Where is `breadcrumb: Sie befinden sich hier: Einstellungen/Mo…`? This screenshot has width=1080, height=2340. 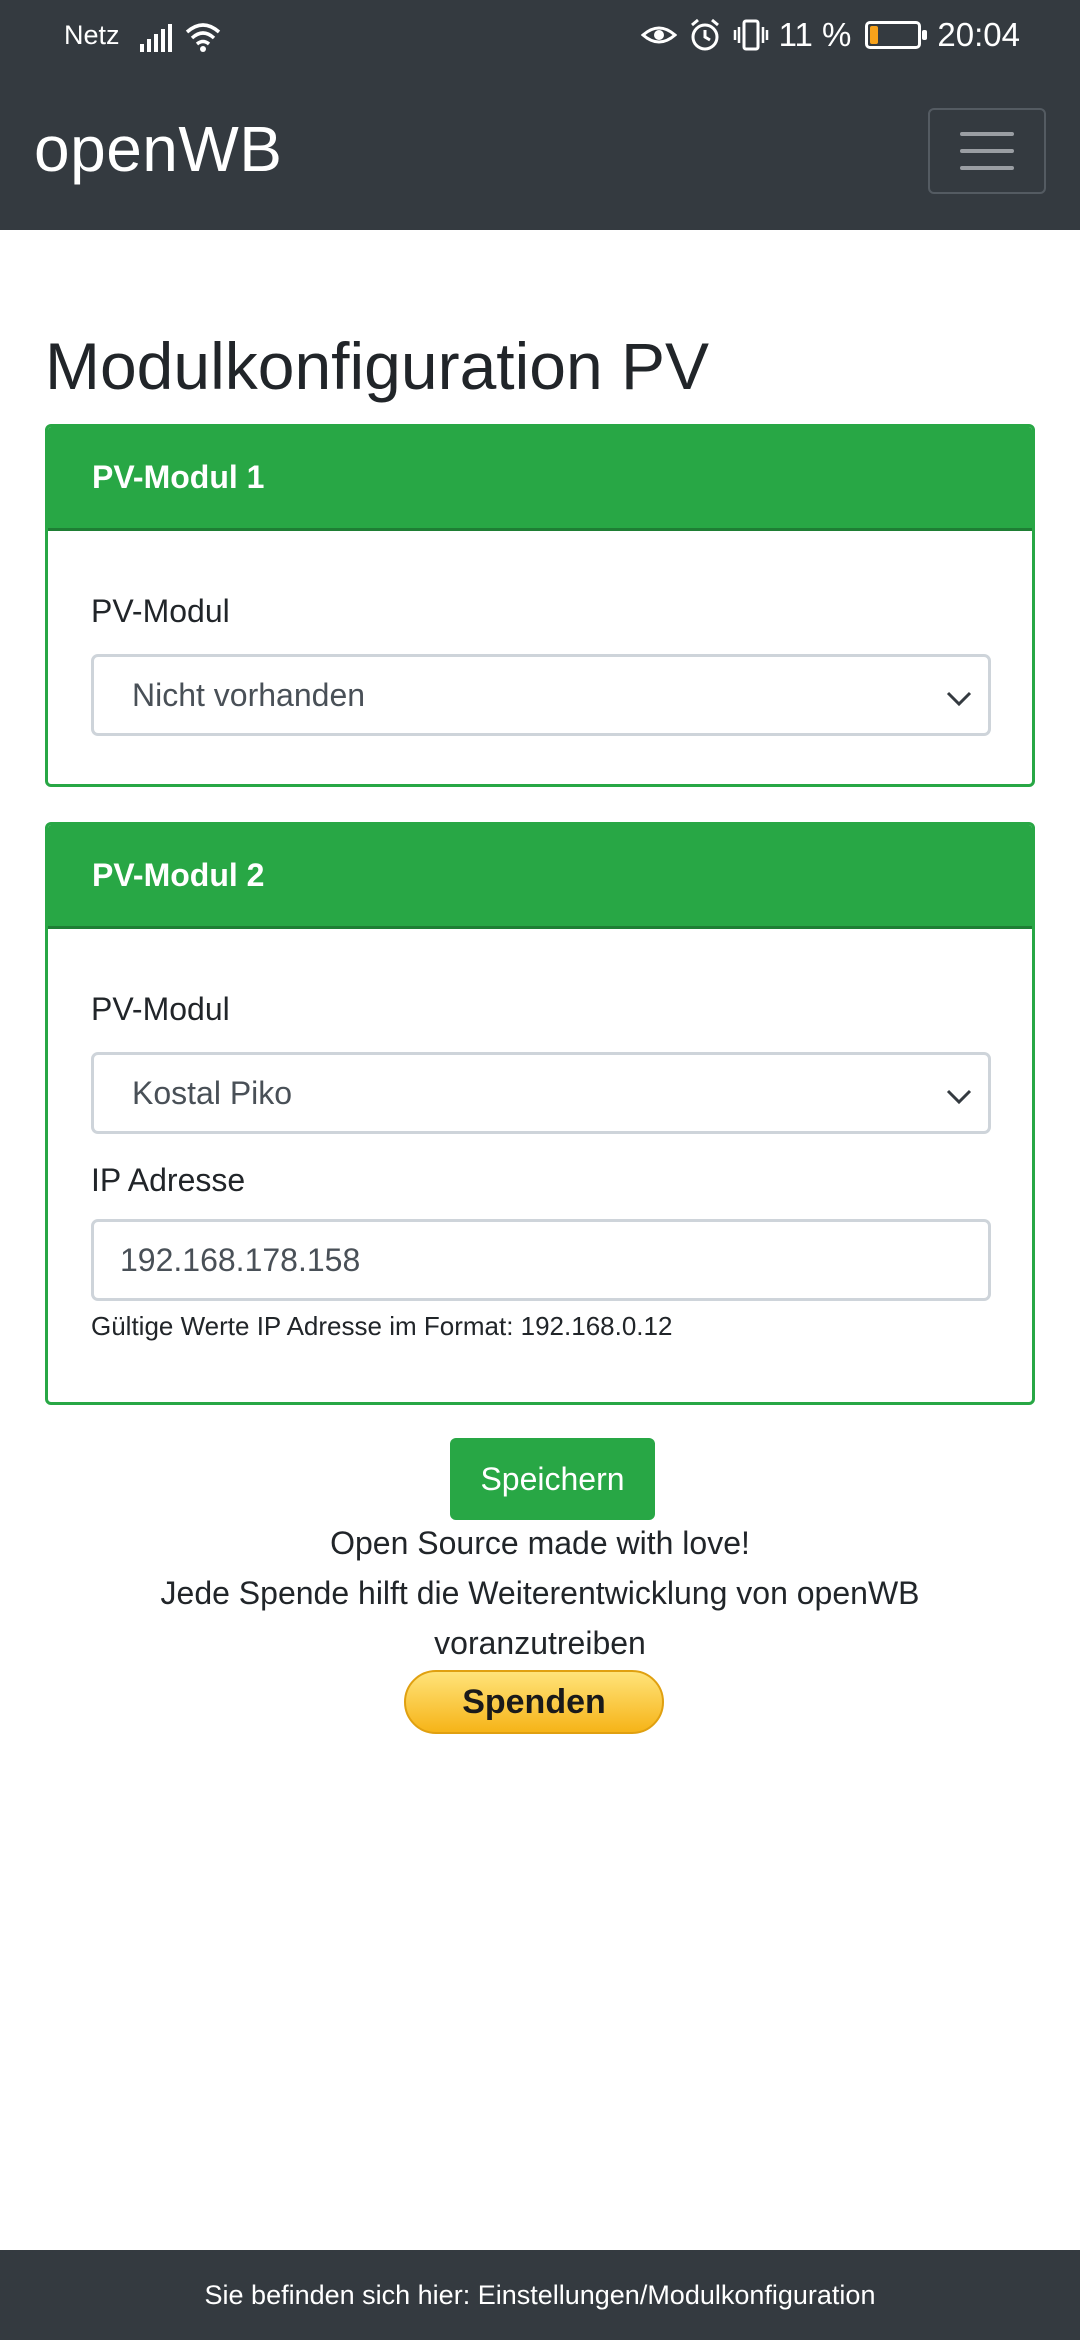 breadcrumb: Sie befinden sich hier: Einstellungen/Mo… is located at coordinates (540, 2294).